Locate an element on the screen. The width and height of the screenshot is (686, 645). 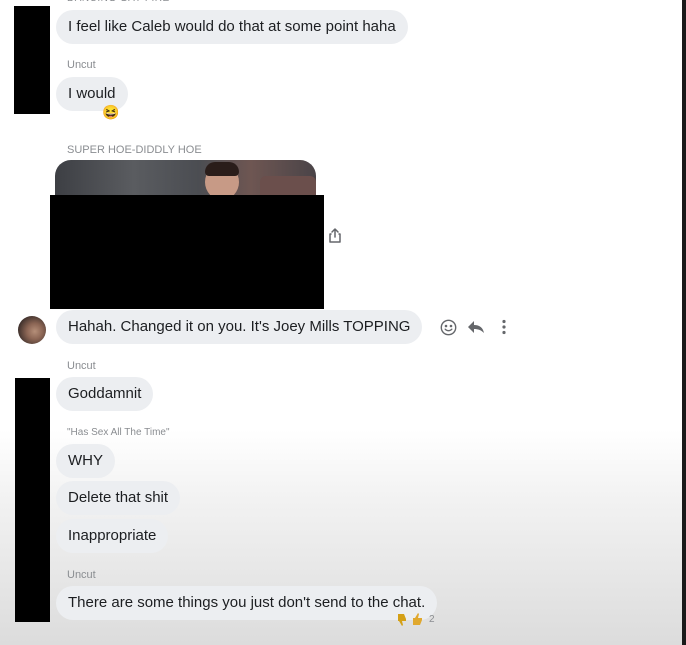
window-edge is located at coordinates (684, 322).